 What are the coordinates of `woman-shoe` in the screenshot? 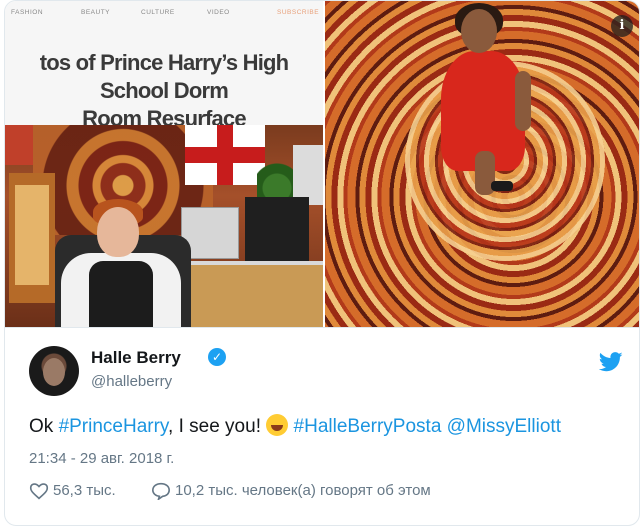 It's located at (502, 186).